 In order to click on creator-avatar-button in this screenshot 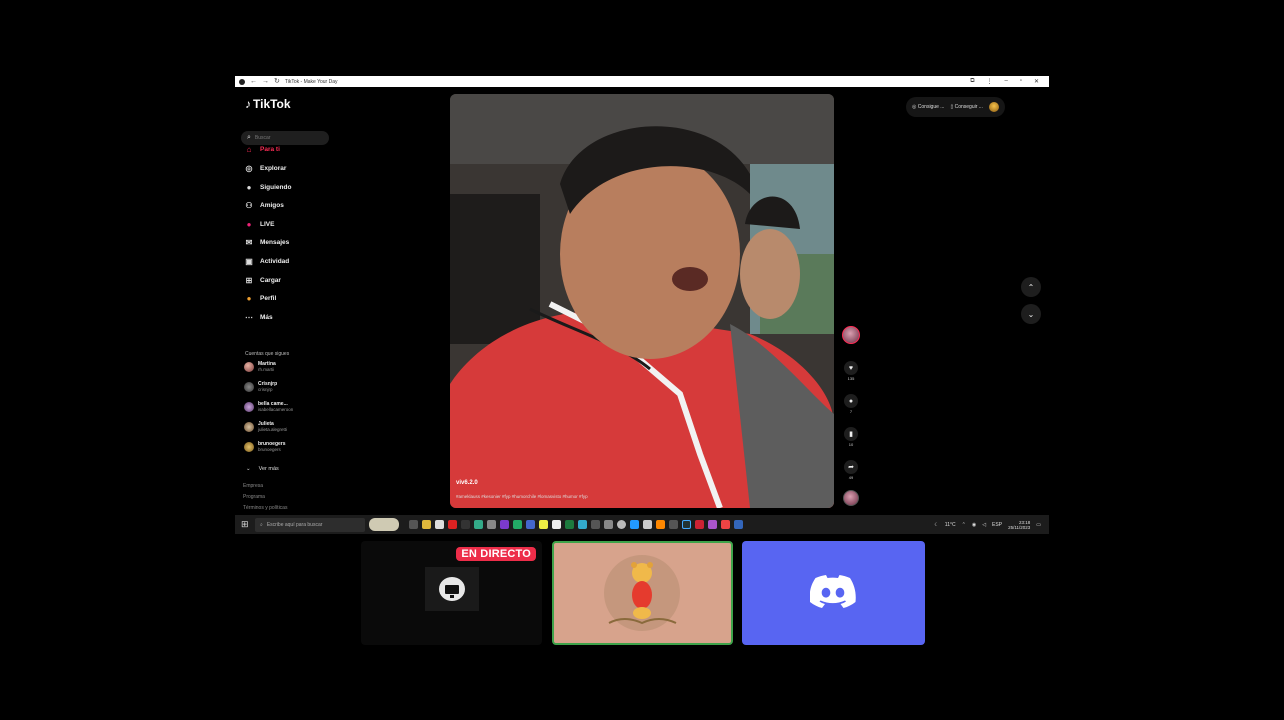, I will do `click(851, 335)`.